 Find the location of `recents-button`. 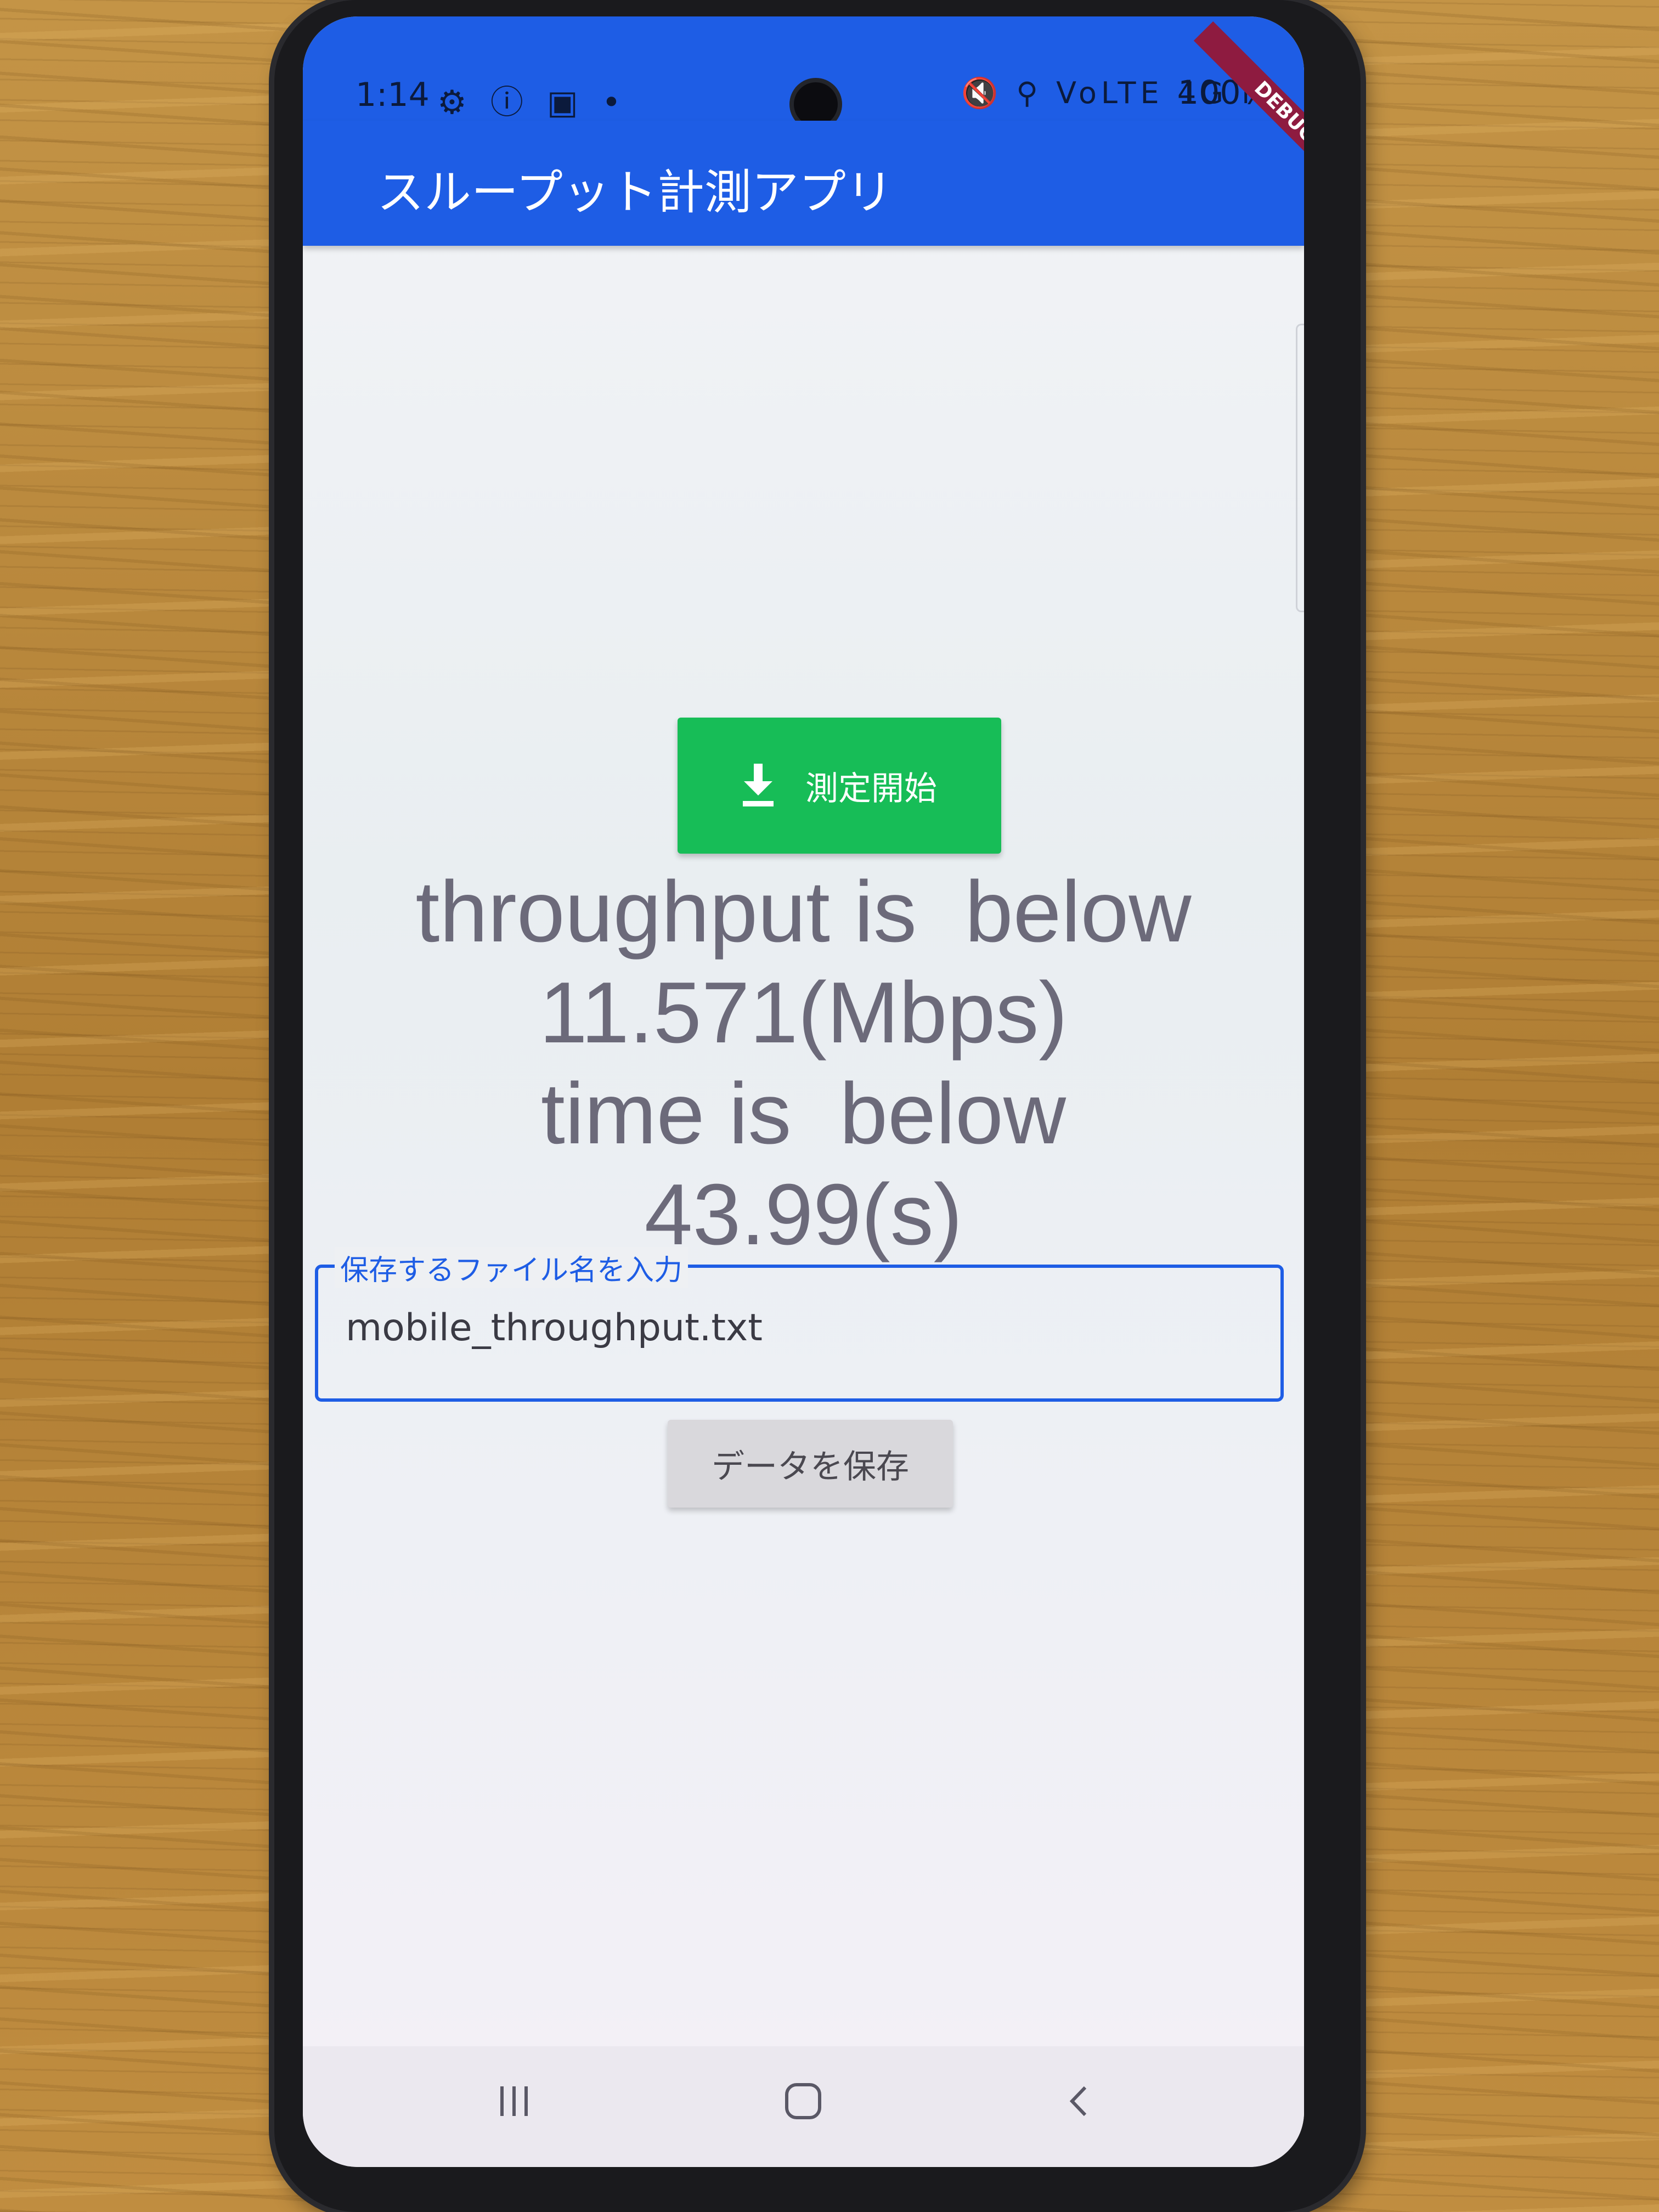

recents-button is located at coordinates (514, 2101).